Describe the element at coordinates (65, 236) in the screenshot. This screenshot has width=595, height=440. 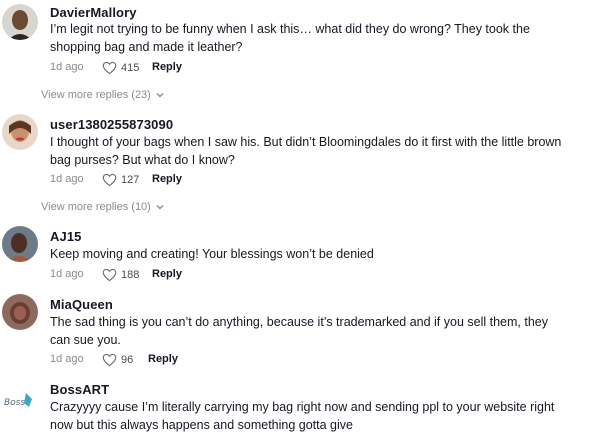
I see `comment-username: AJ15` at that location.